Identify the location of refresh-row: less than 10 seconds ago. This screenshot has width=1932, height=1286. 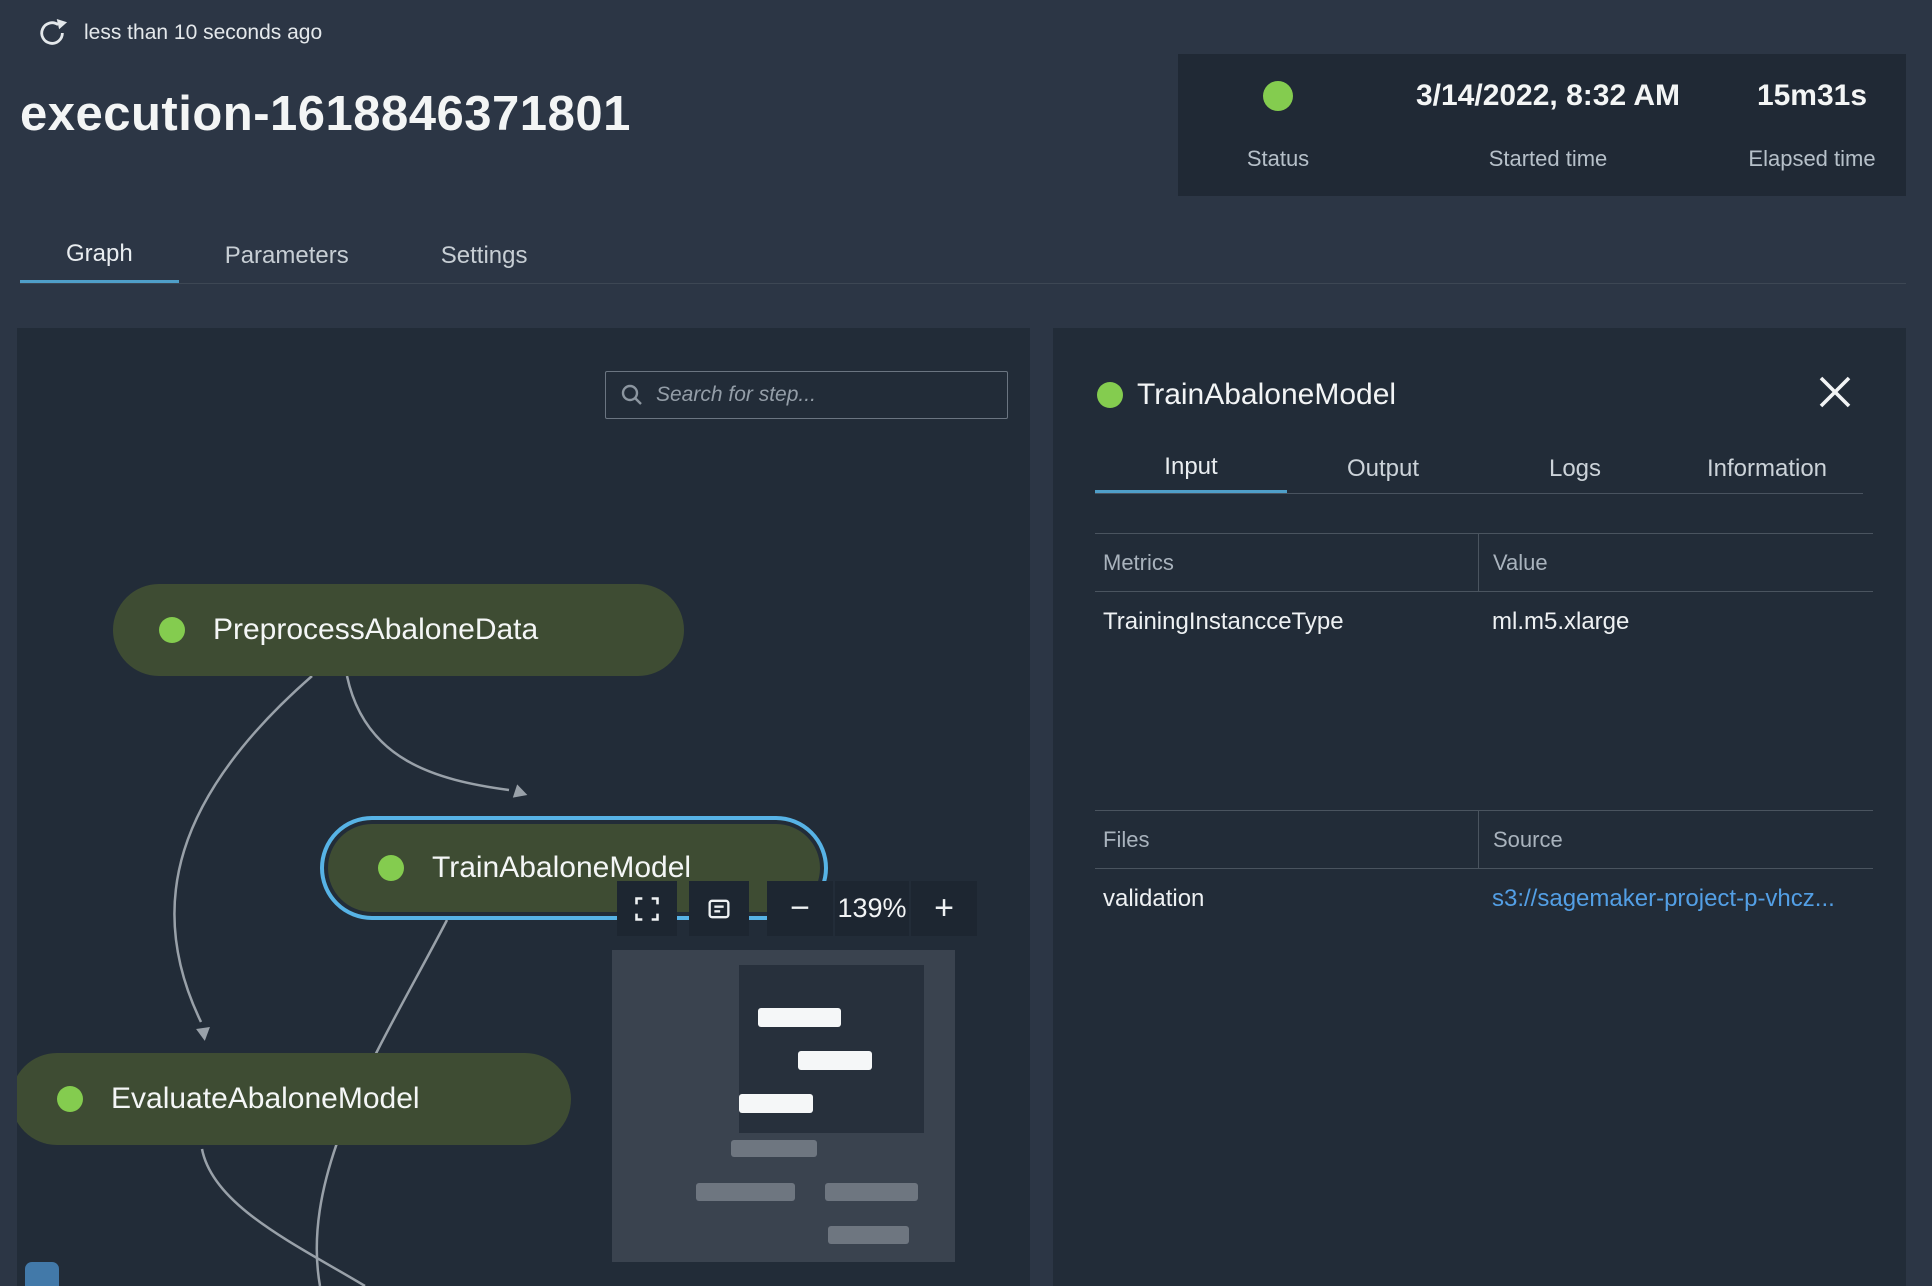
(180, 33).